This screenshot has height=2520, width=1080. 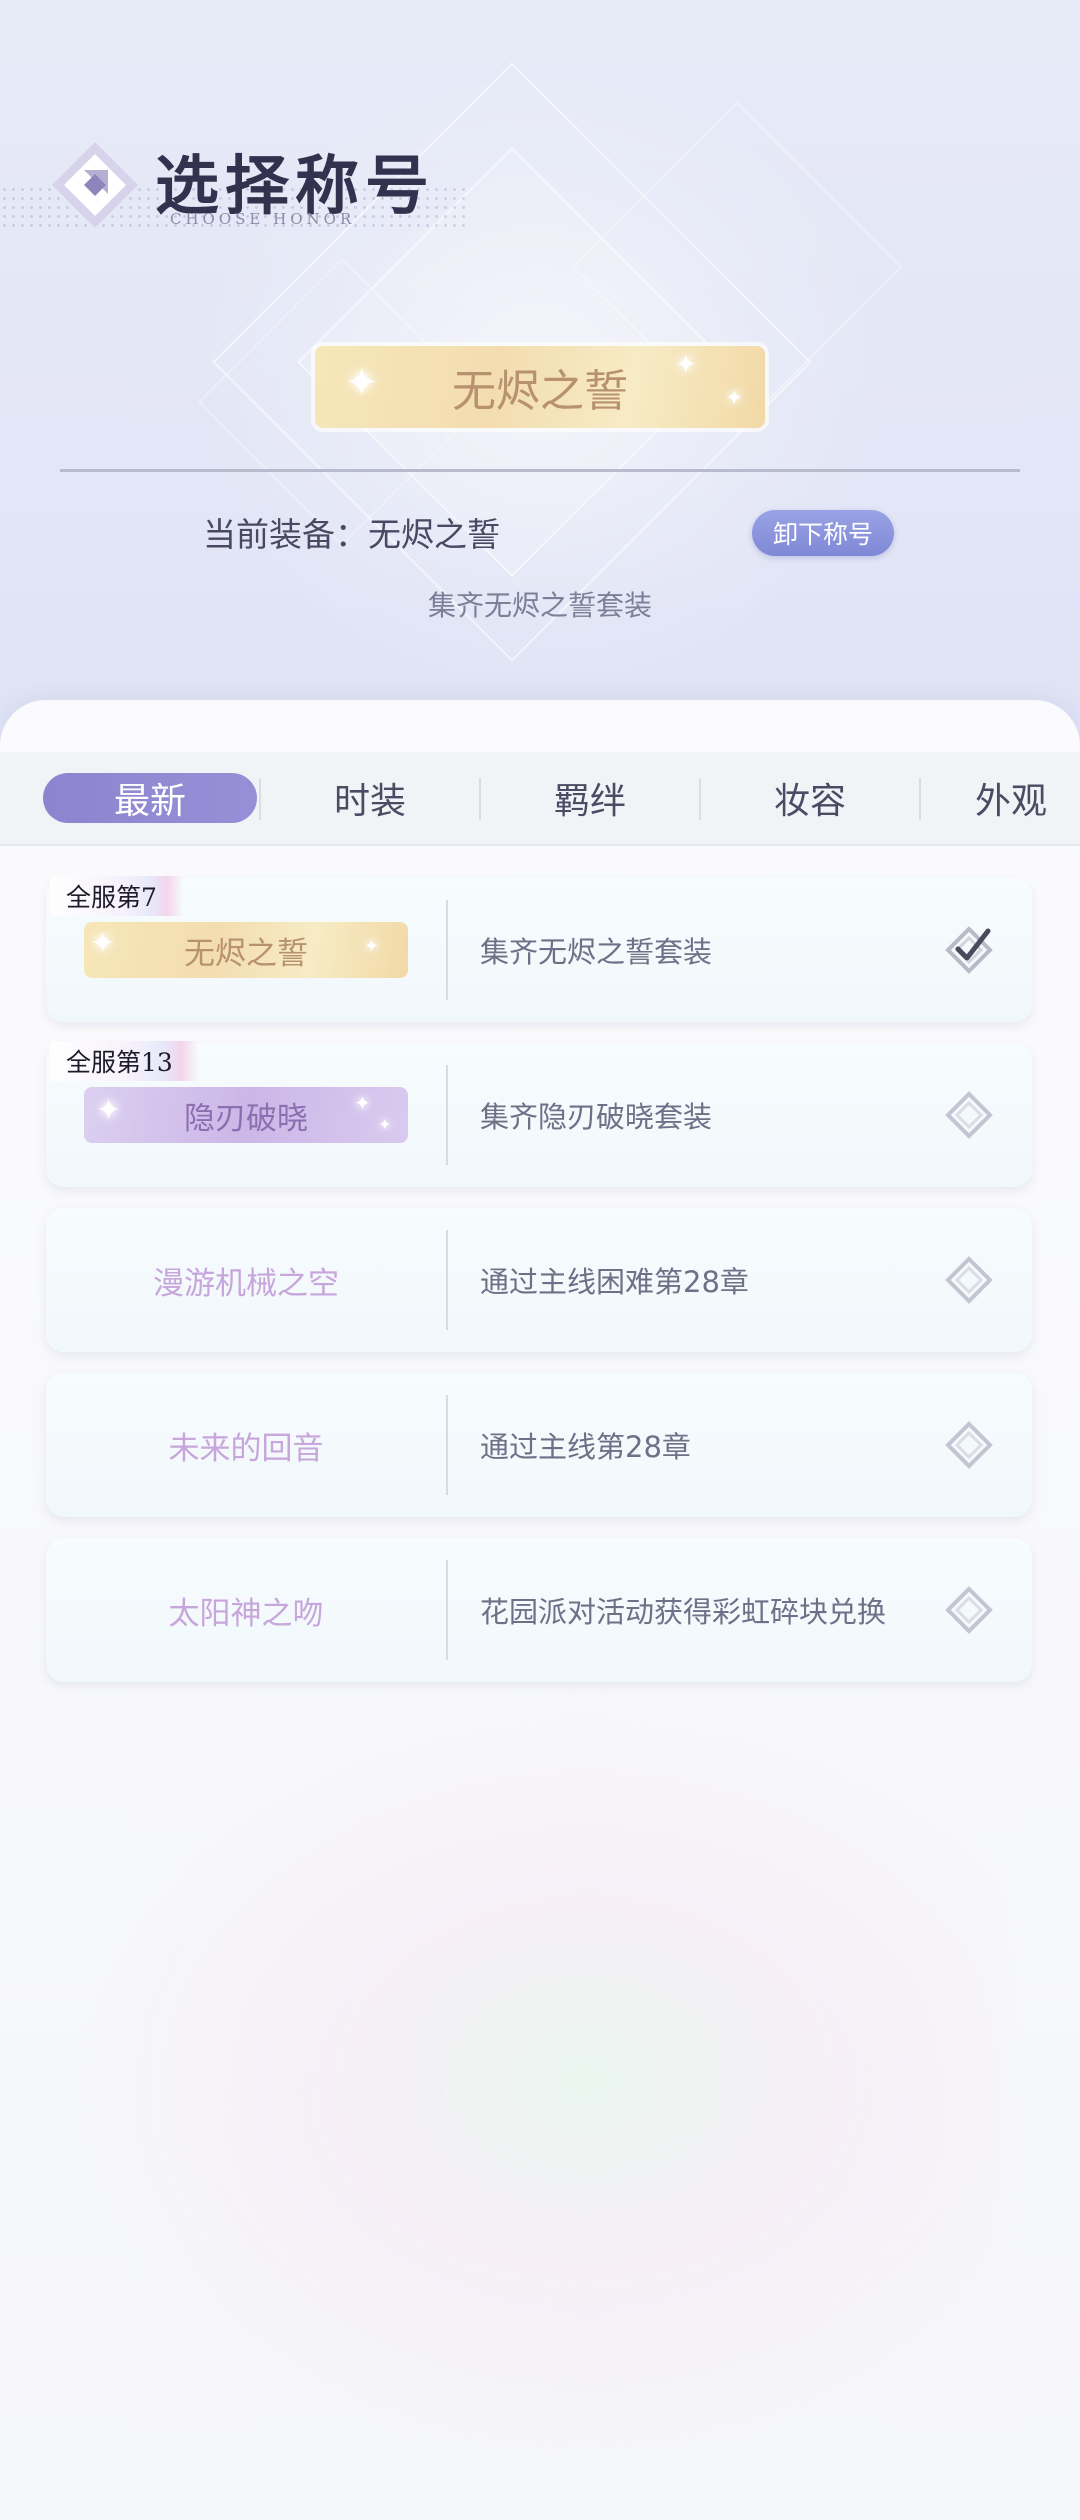 What do you see at coordinates (596, 952) in the screenshot?
I see `title-condition: 集齐无烬之誓套装` at bounding box center [596, 952].